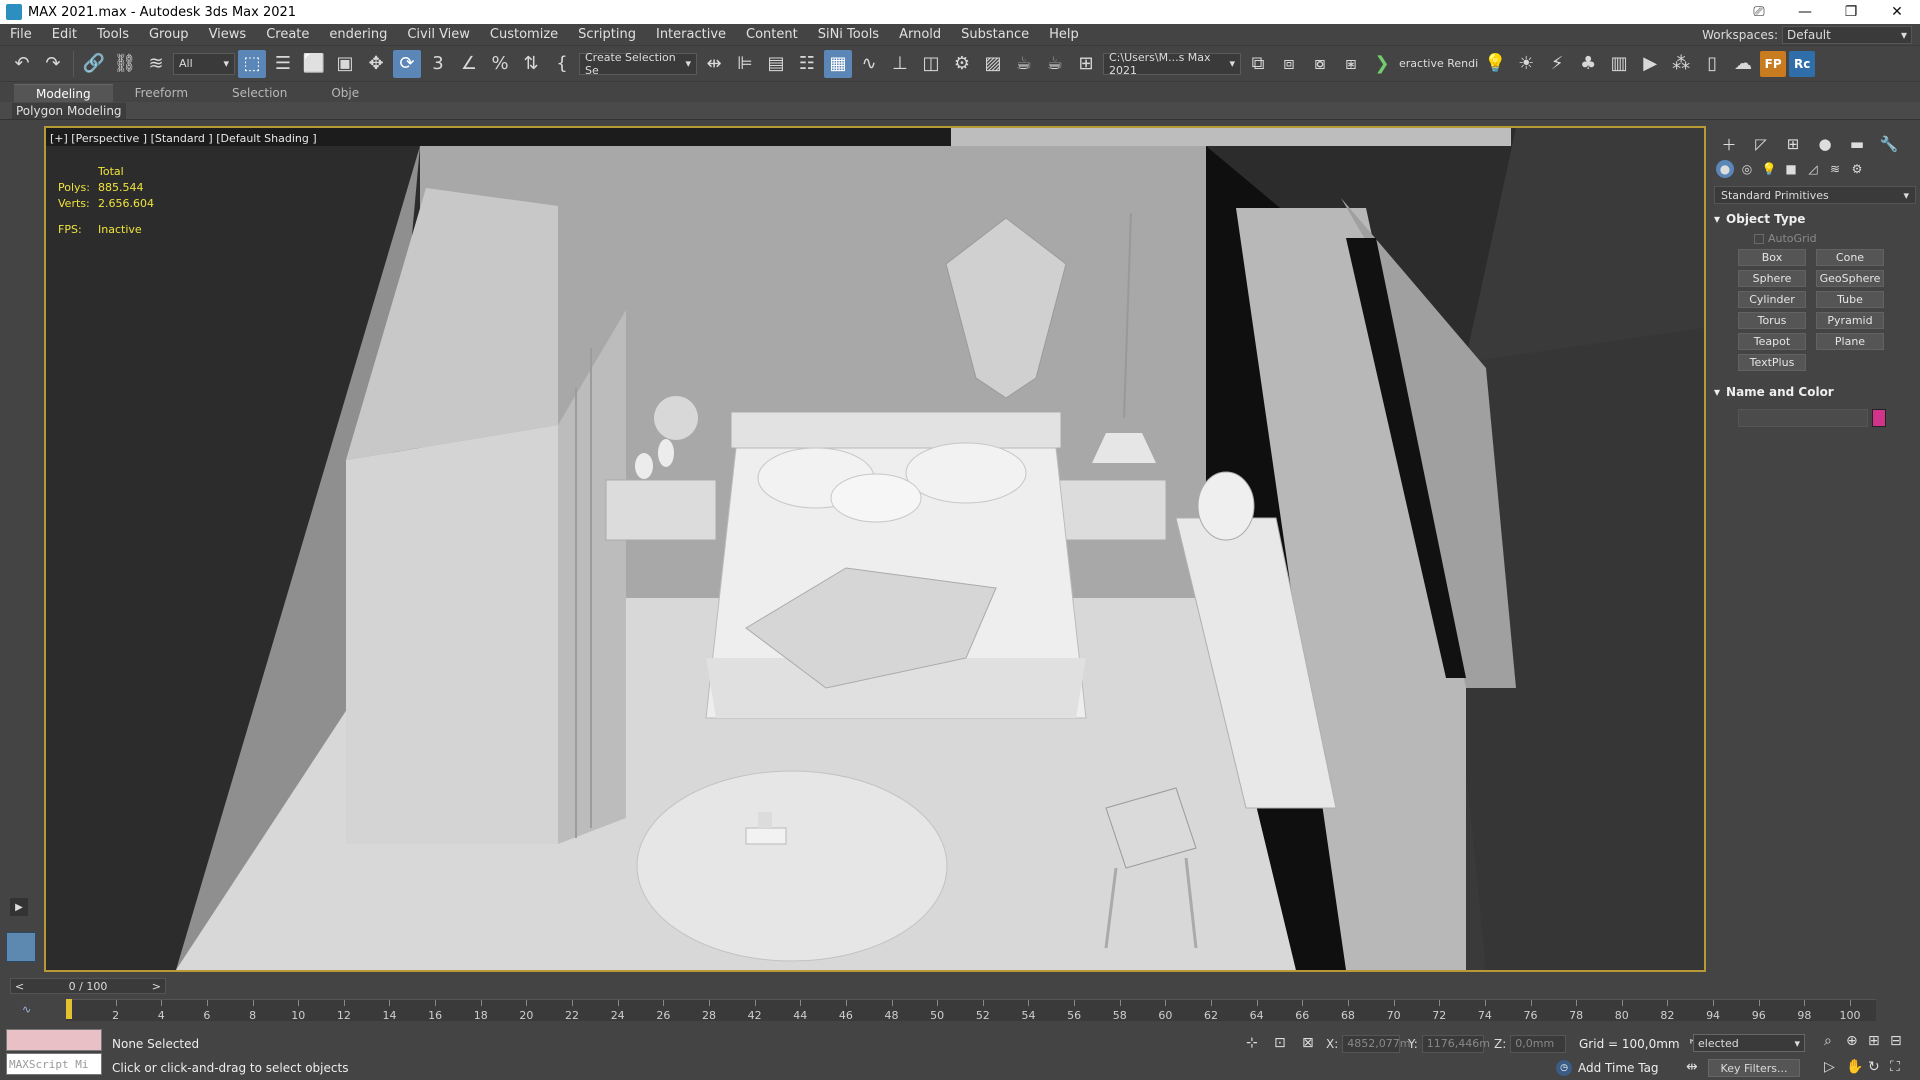 Image resolution: width=1920 pixels, height=1080 pixels. What do you see at coordinates (407, 63) in the screenshot?
I see `rotate-icon: ⟳` at bounding box center [407, 63].